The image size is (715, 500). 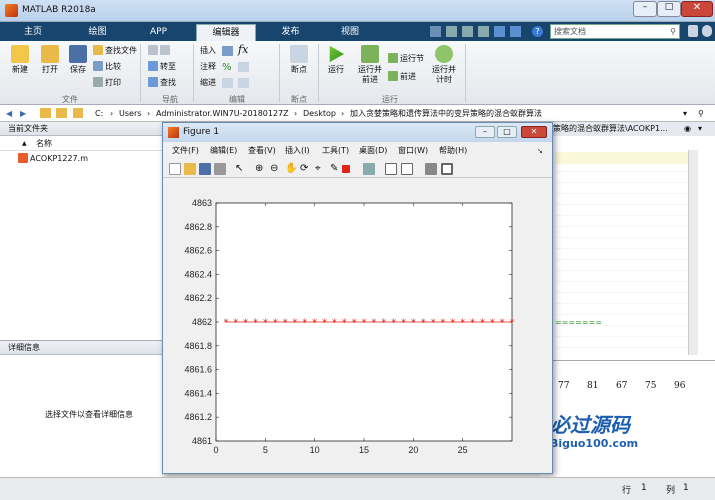 I want to click on goto-button: 转至, so click(x=162, y=67).